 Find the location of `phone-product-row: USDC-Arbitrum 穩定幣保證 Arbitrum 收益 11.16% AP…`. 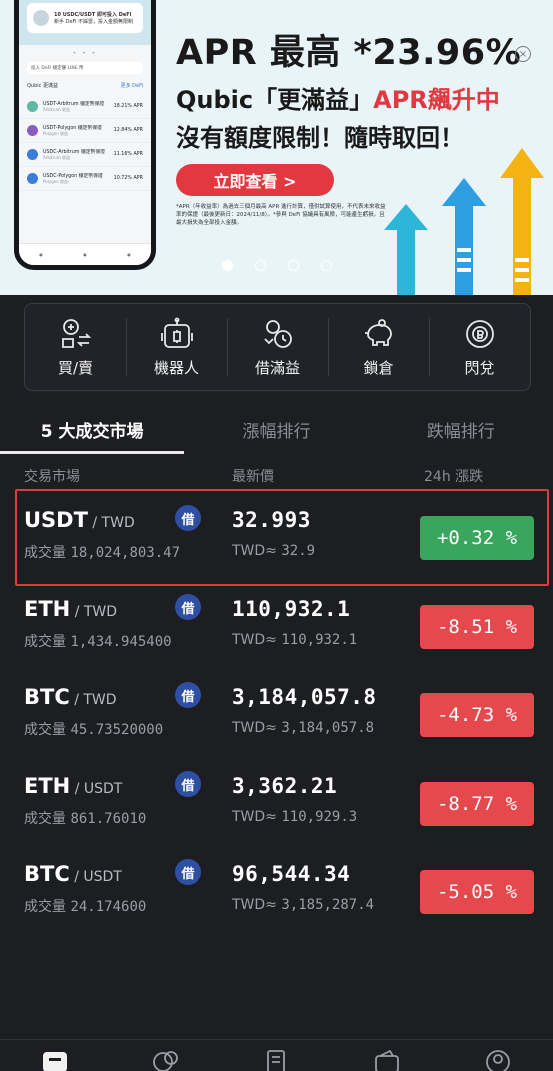

phone-product-row: USDC-Arbitrum 穩定幣保證 Arbitrum 收益 11.16% AP… is located at coordinates (85, 155).